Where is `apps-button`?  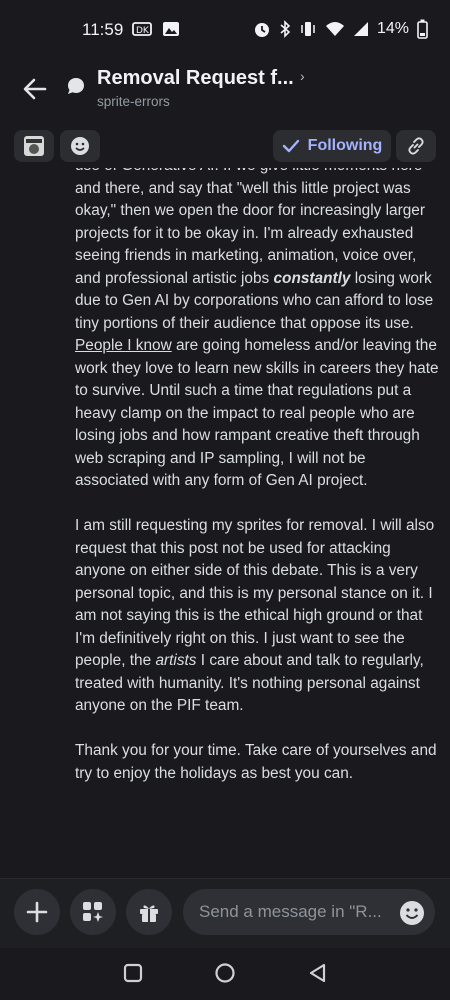
apps-button is located at coordinates (93, 912).